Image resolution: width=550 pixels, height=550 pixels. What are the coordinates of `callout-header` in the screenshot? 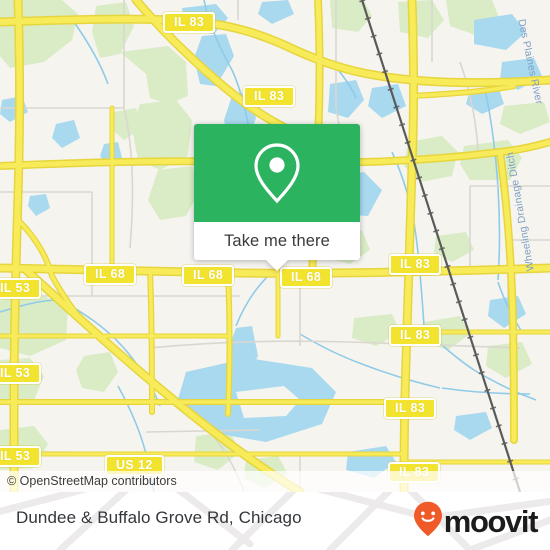 It's located at (277, 173).